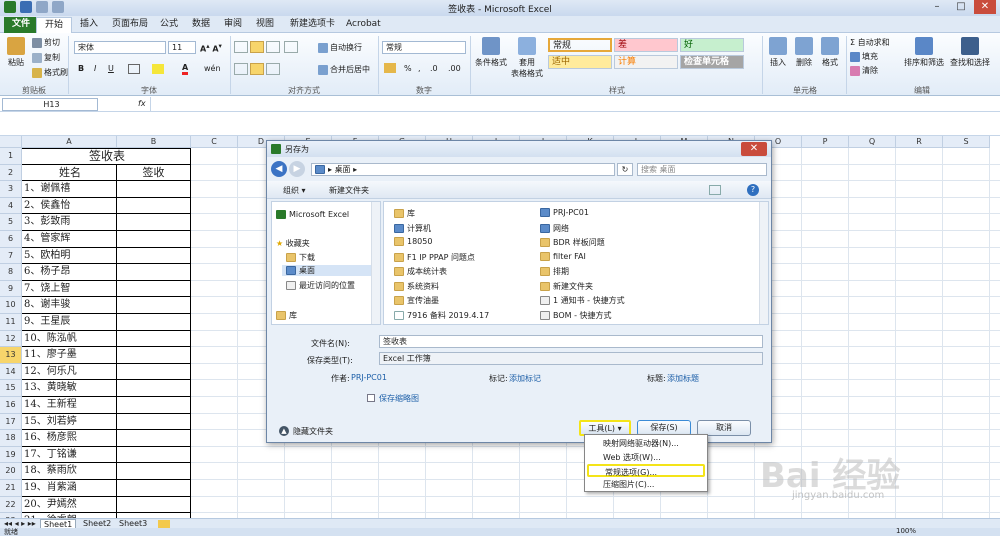 The image size is (1000, 537). I want to click on hide-folders-button: 隐藏文件夹, so click(313, 431).